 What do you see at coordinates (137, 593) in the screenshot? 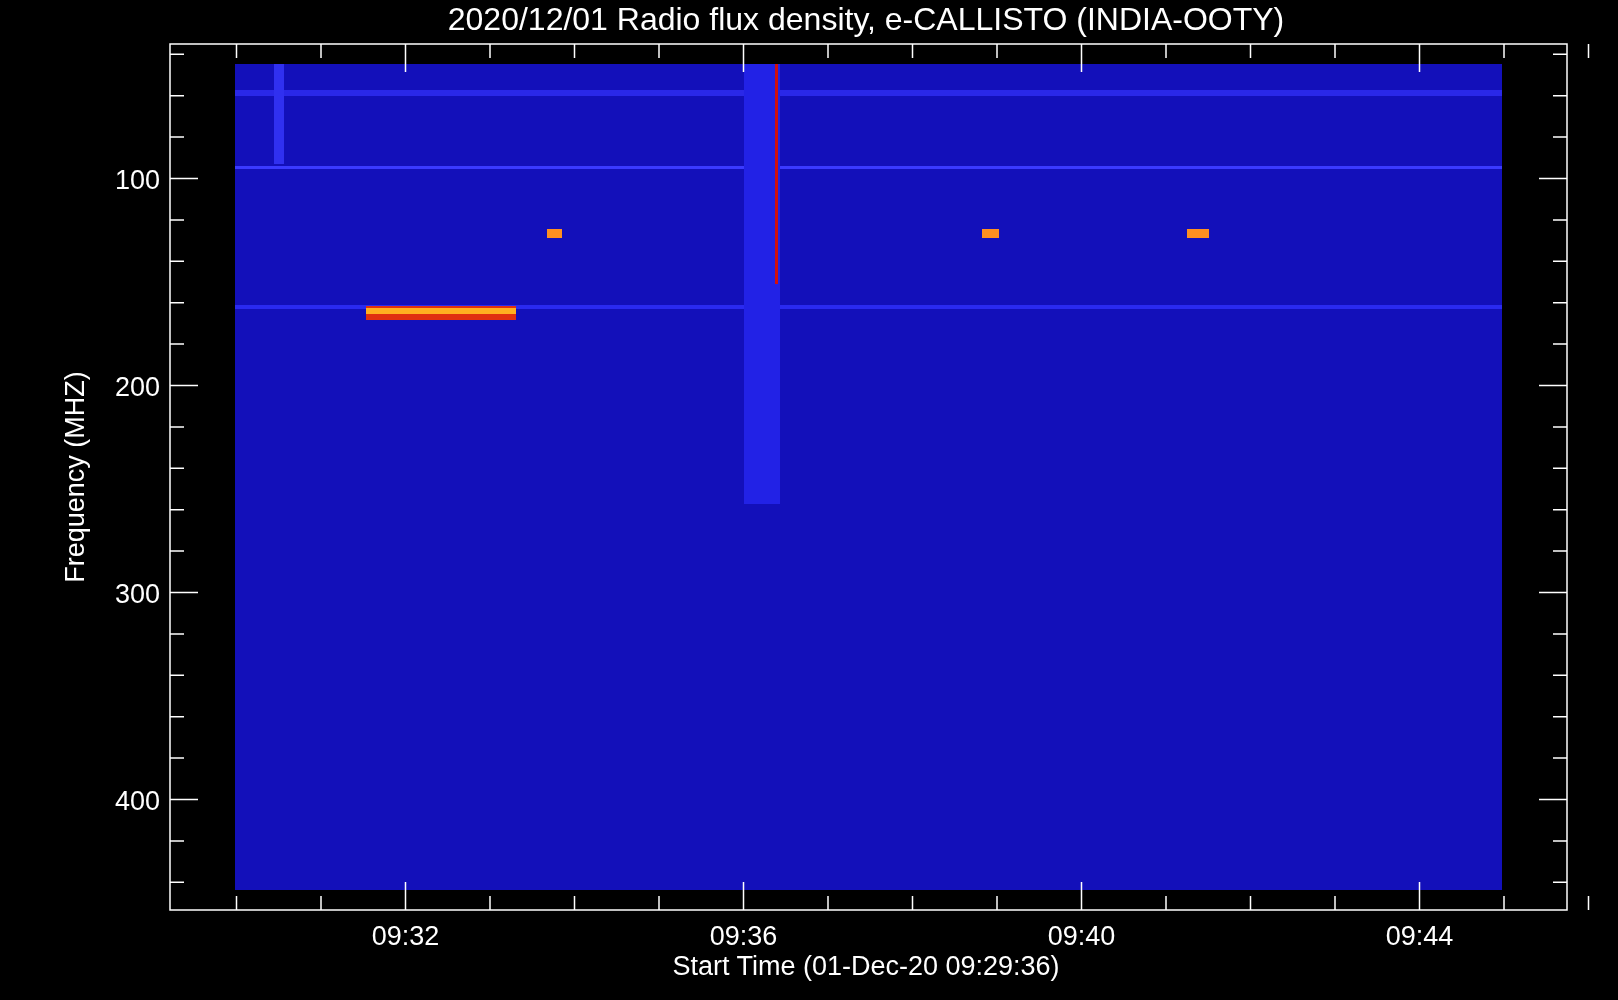
I see `tick-label: 300` at bounding box center [137, 593].